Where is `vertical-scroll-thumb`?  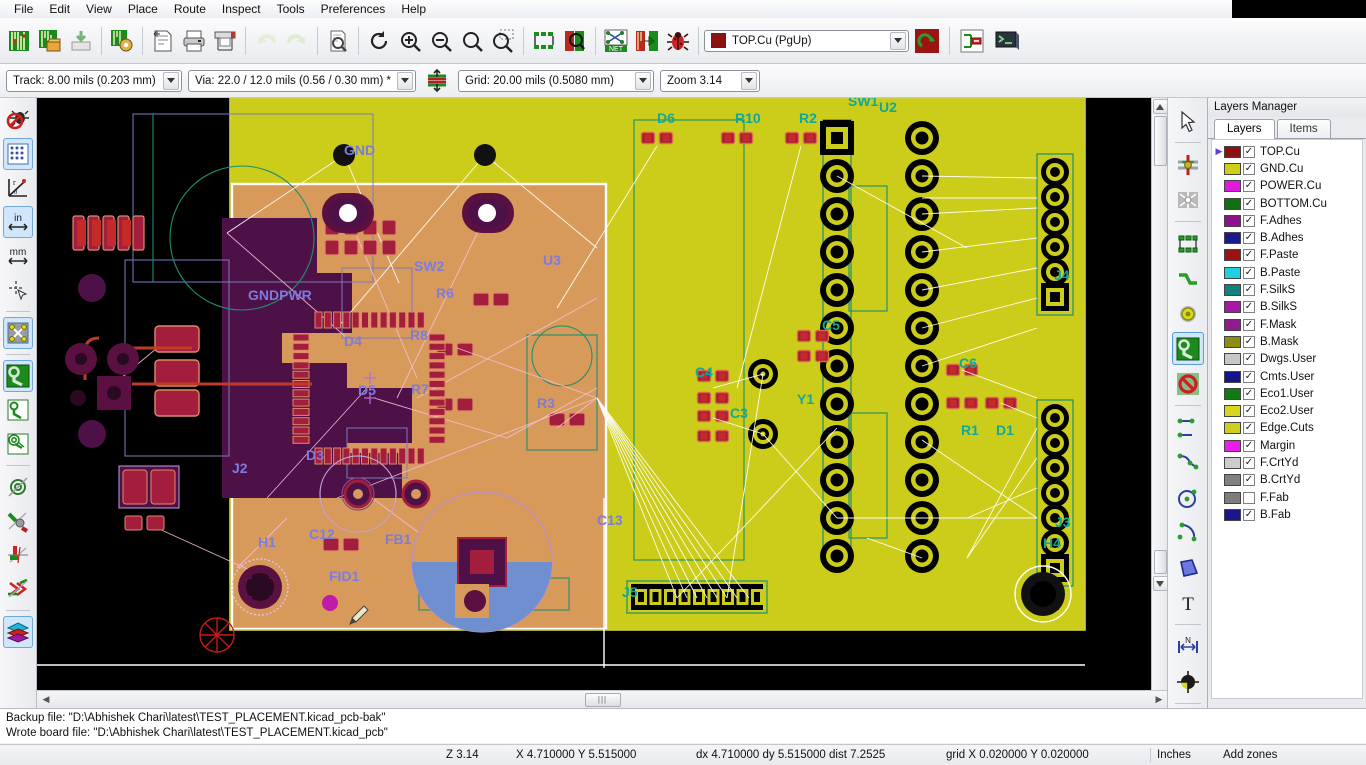
vertical-scroll-thumb is located at coordinates (1160, 141).